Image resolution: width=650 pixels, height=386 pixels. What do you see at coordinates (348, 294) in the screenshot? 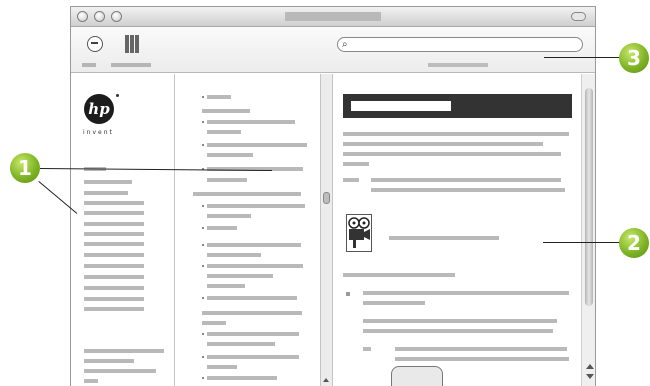
I see `list-bullet` at bounding box center [348, 294].